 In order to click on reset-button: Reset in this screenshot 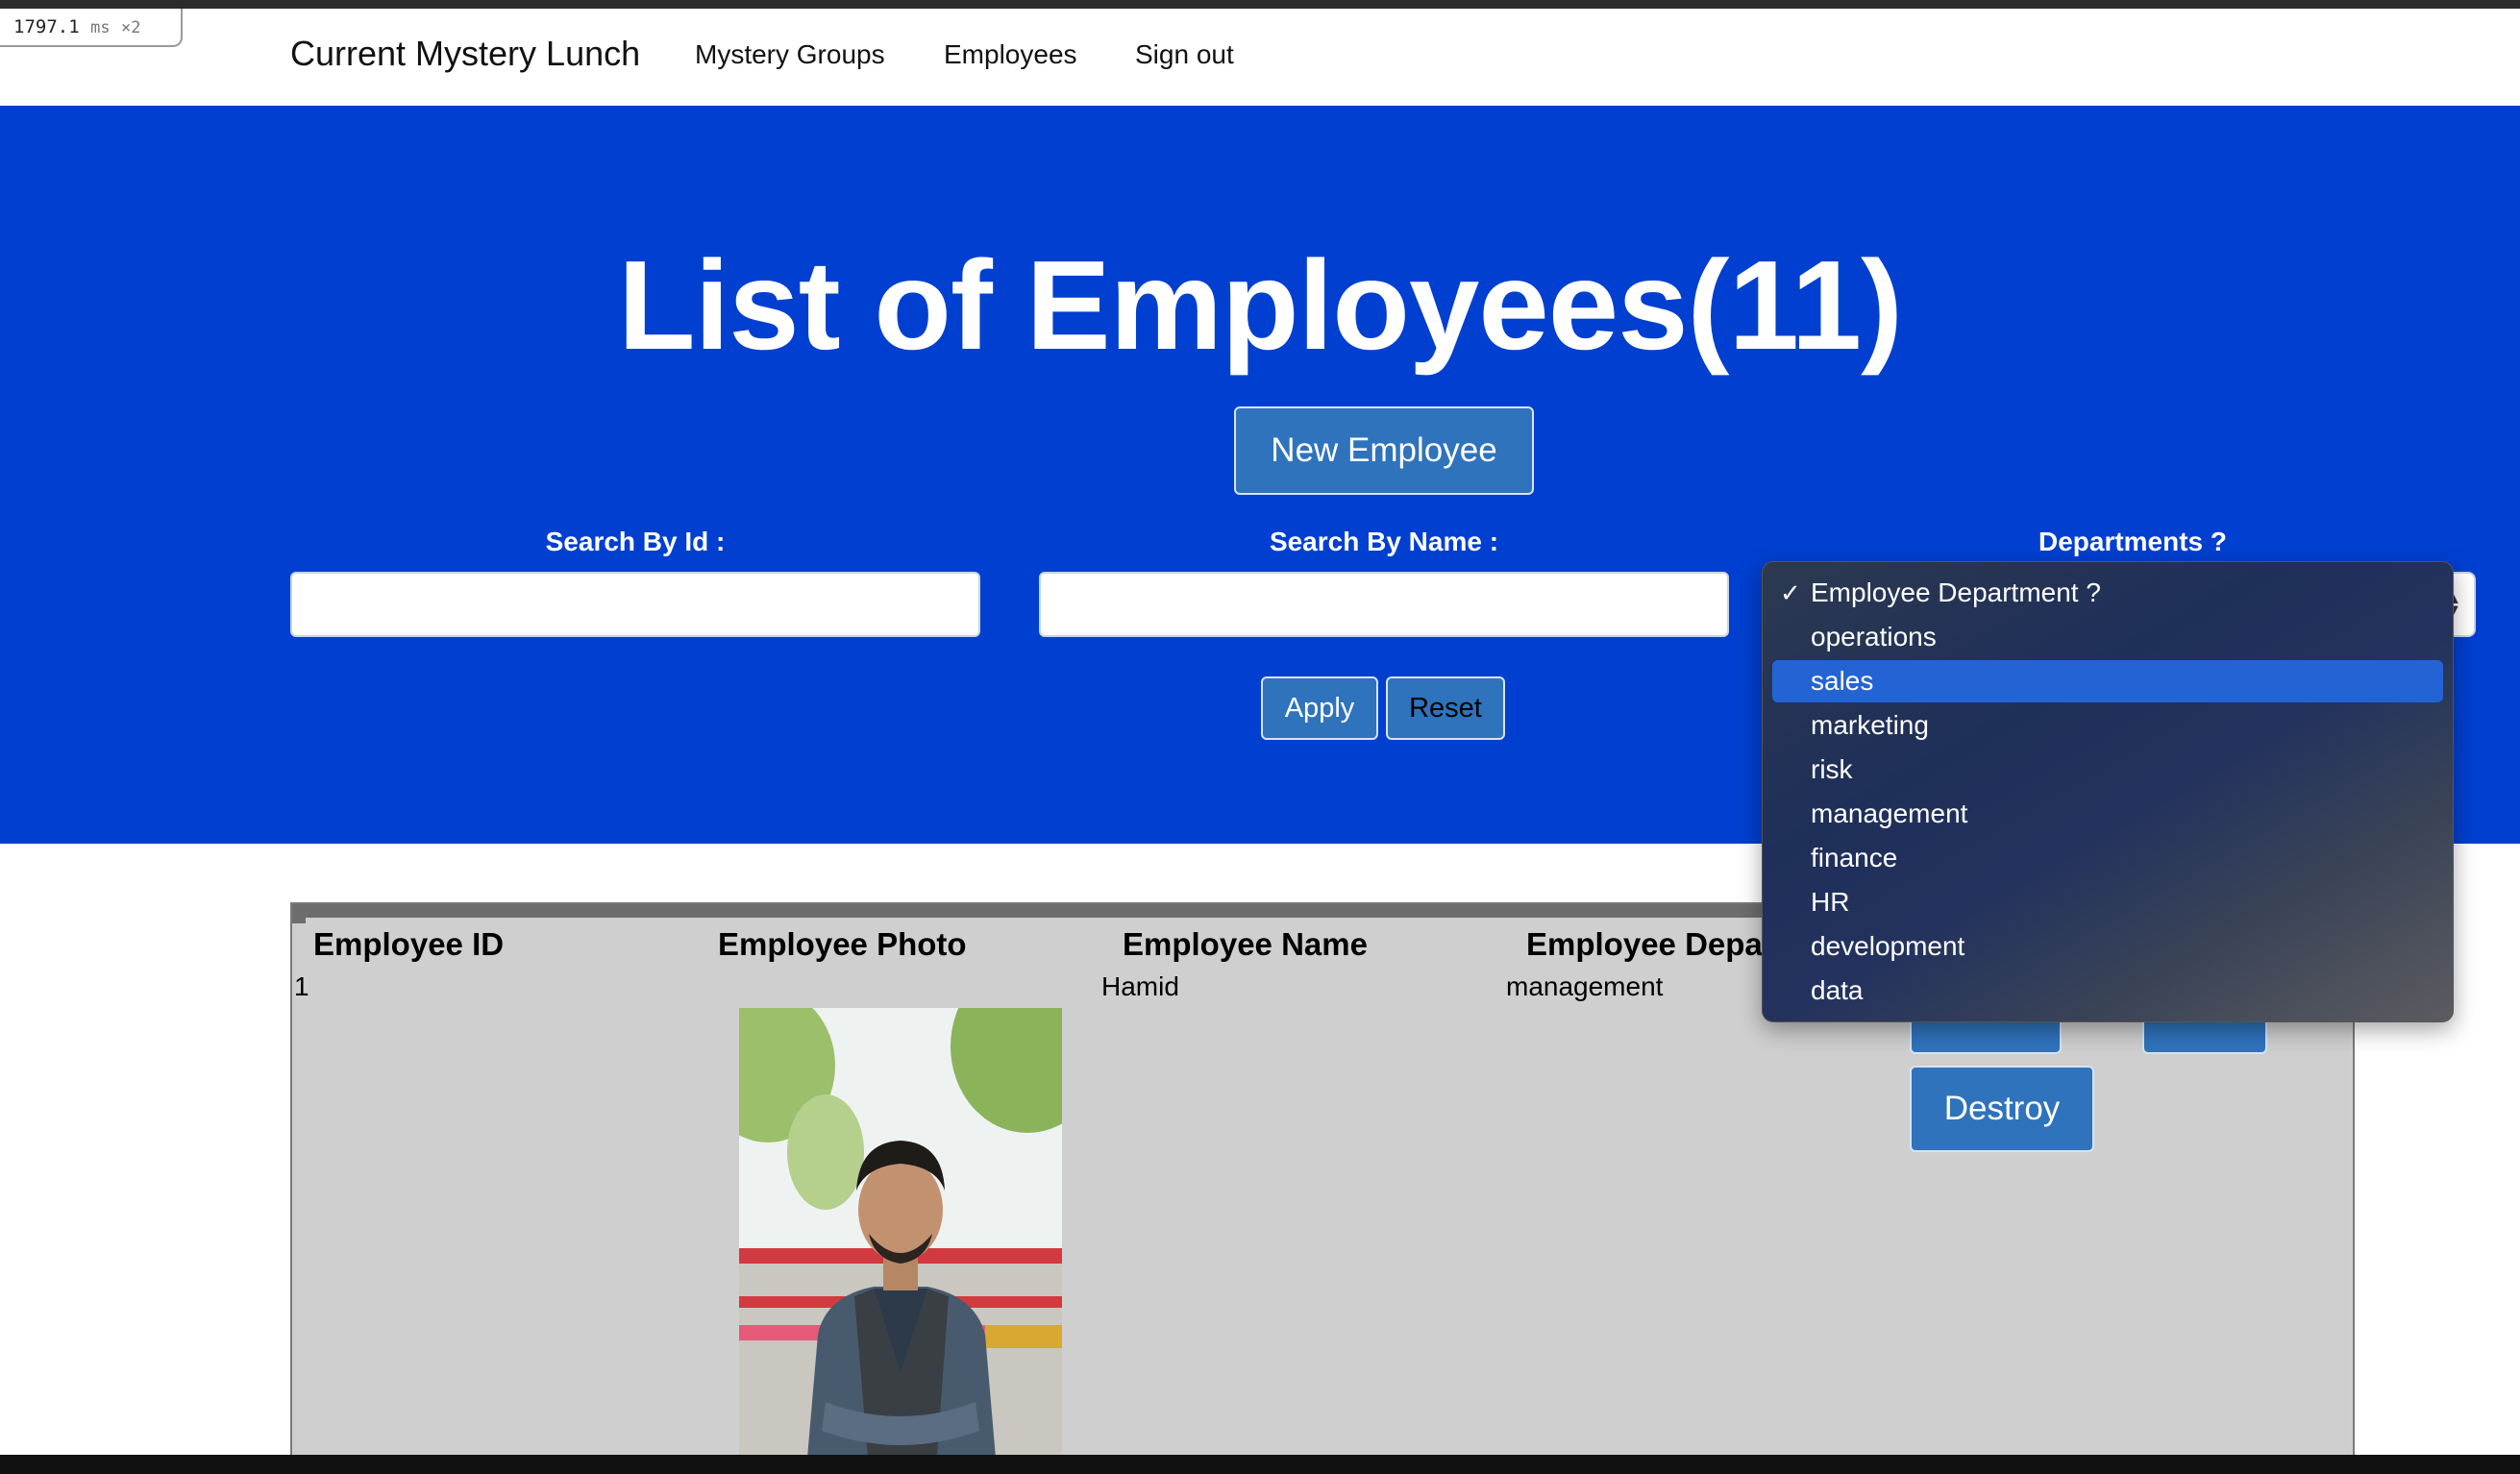, I will do `click(1446, 708)`.